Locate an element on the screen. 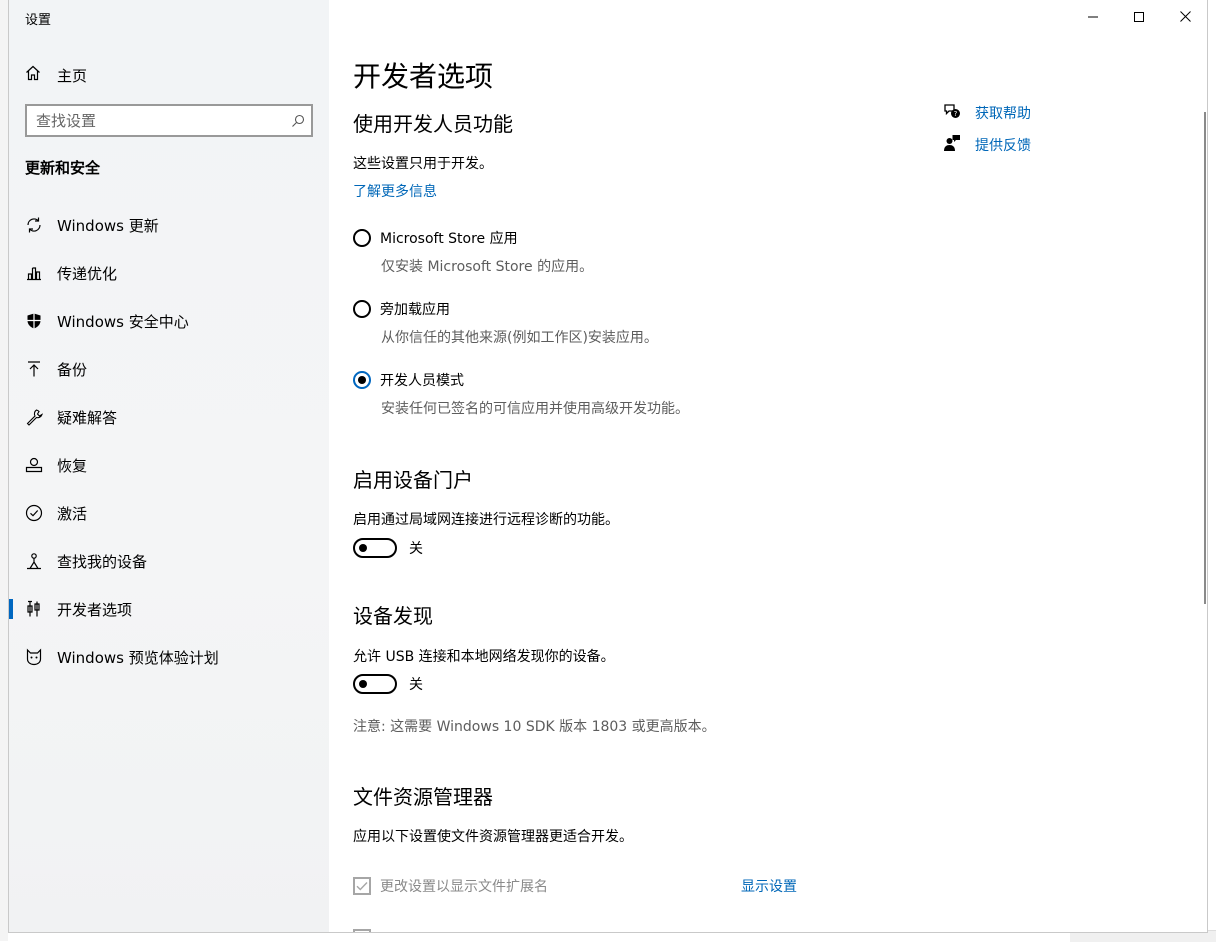 This screenshot has width=1216, height=942. show-extensions-checkbox is located at coordinates (362, 886).